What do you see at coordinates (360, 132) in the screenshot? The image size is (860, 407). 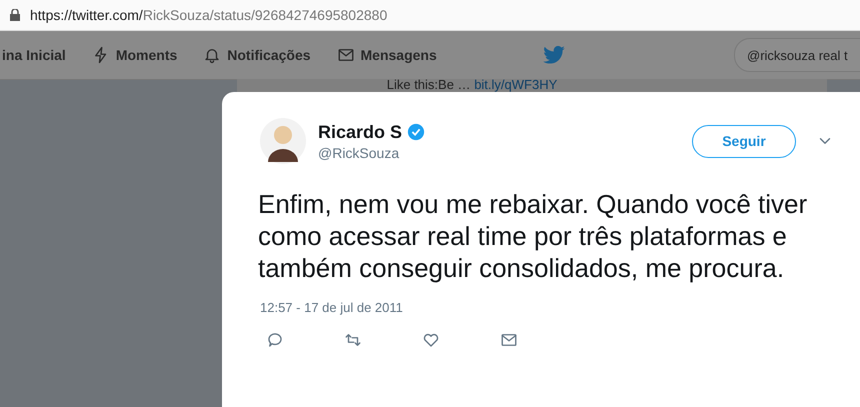 I see `user-name: Ricardo S` at bounding box center [360, 132].